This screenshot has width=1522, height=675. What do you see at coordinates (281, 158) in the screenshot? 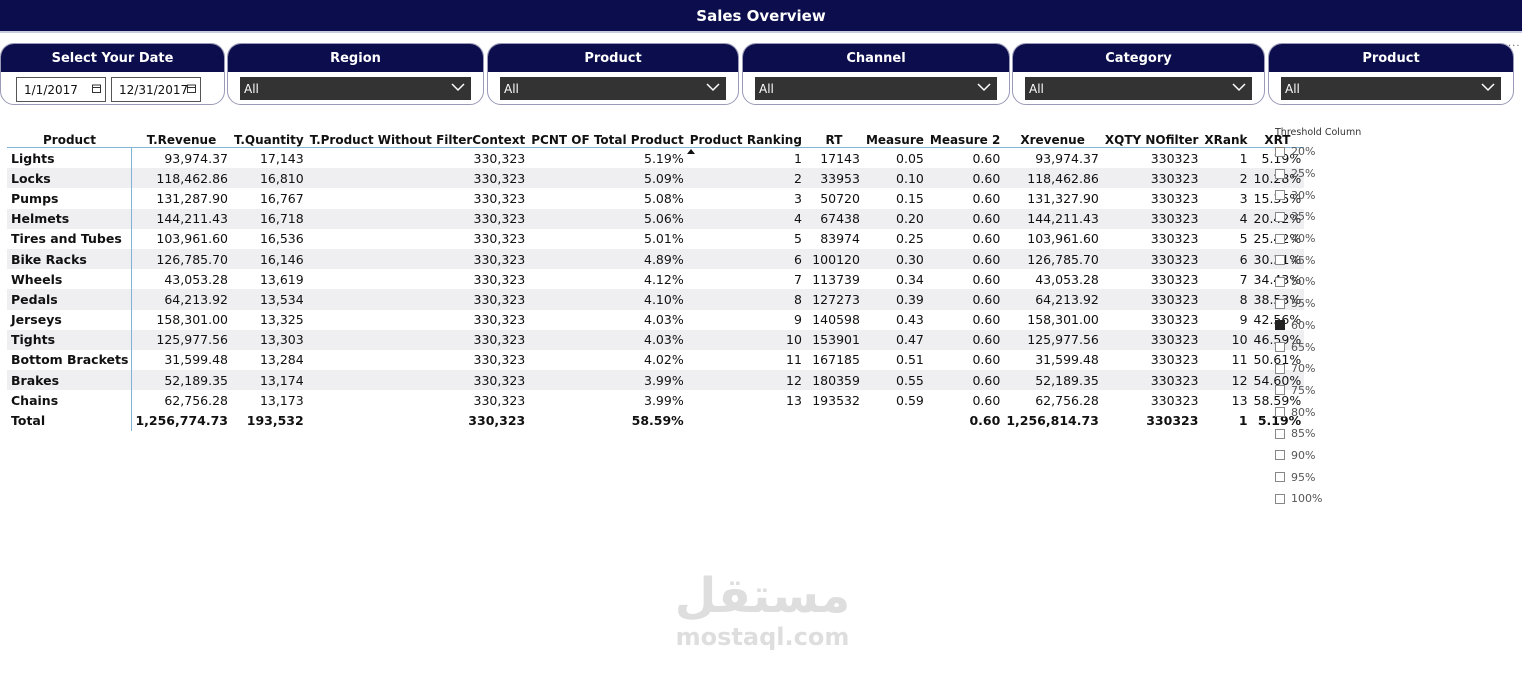
I see `table-cell: 17,143` at bounding box center [281, 158].